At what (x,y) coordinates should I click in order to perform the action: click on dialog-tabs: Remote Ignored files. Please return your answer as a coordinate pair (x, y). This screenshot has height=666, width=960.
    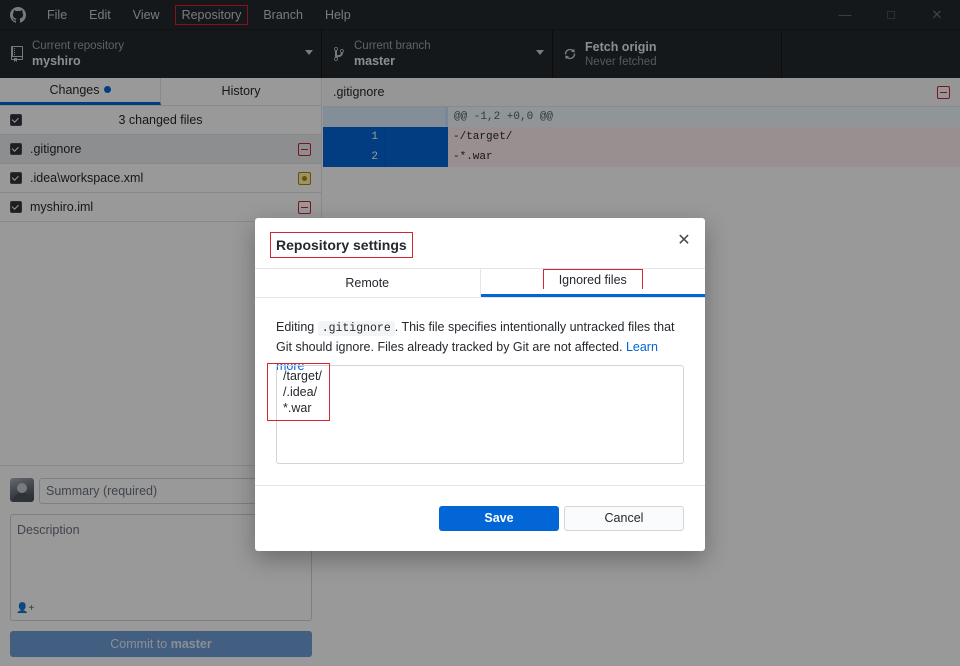
    Looking at the image, I should click on (480, 283).